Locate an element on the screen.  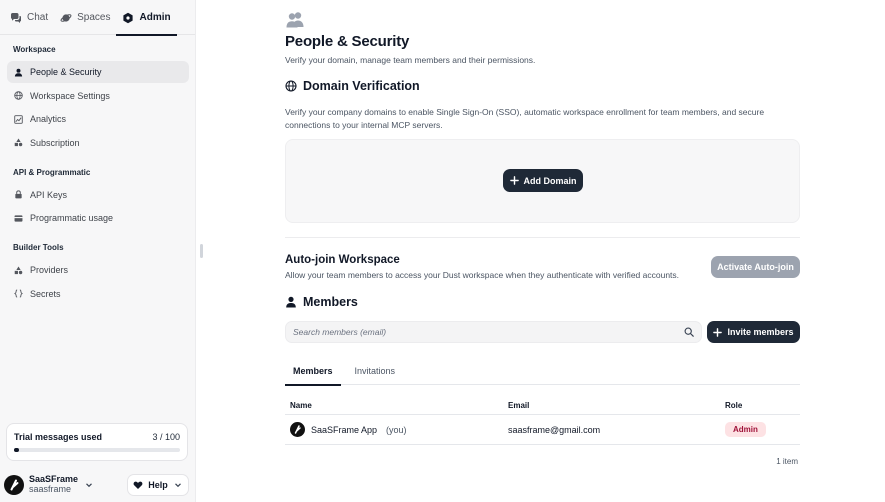
admin-shield-icon is located at coordinates (128, 17).